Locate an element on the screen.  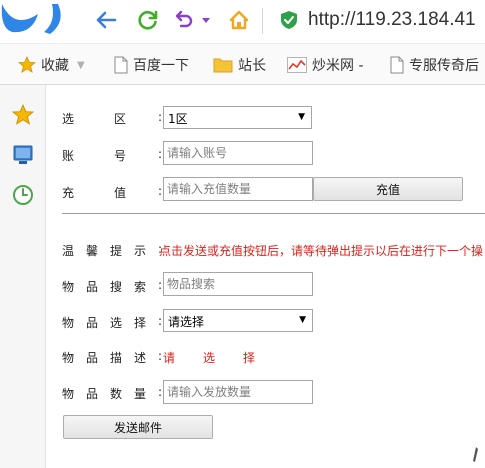
item-qty-label-text: 物品数量 is located at coordinates (110, 394).